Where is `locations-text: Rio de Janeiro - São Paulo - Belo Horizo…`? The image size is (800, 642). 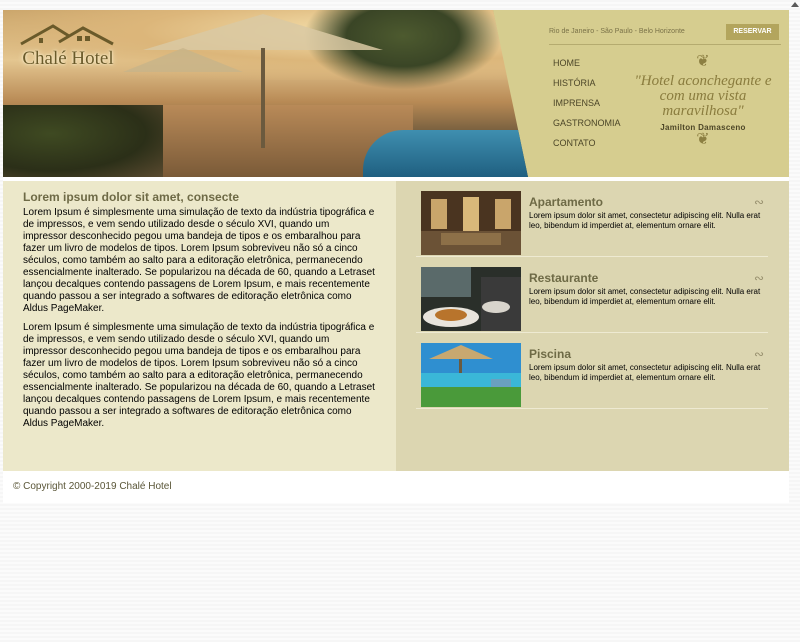 locations-text: Rio de Janeiro - São Paulo - Belo Horizo… is located at coordinates (617, 31).